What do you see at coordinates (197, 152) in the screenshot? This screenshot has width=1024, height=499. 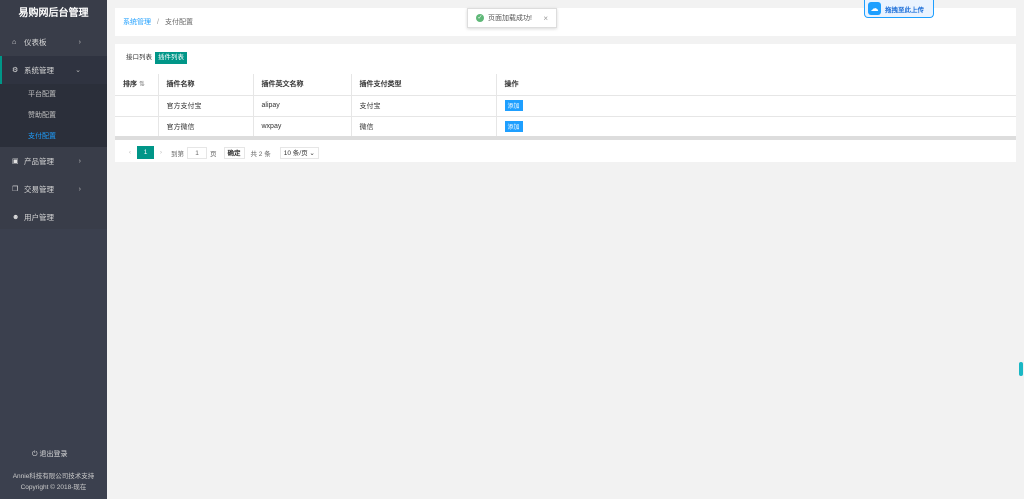 I see `page-jump-input: 1` at bounding box center [197, 152].